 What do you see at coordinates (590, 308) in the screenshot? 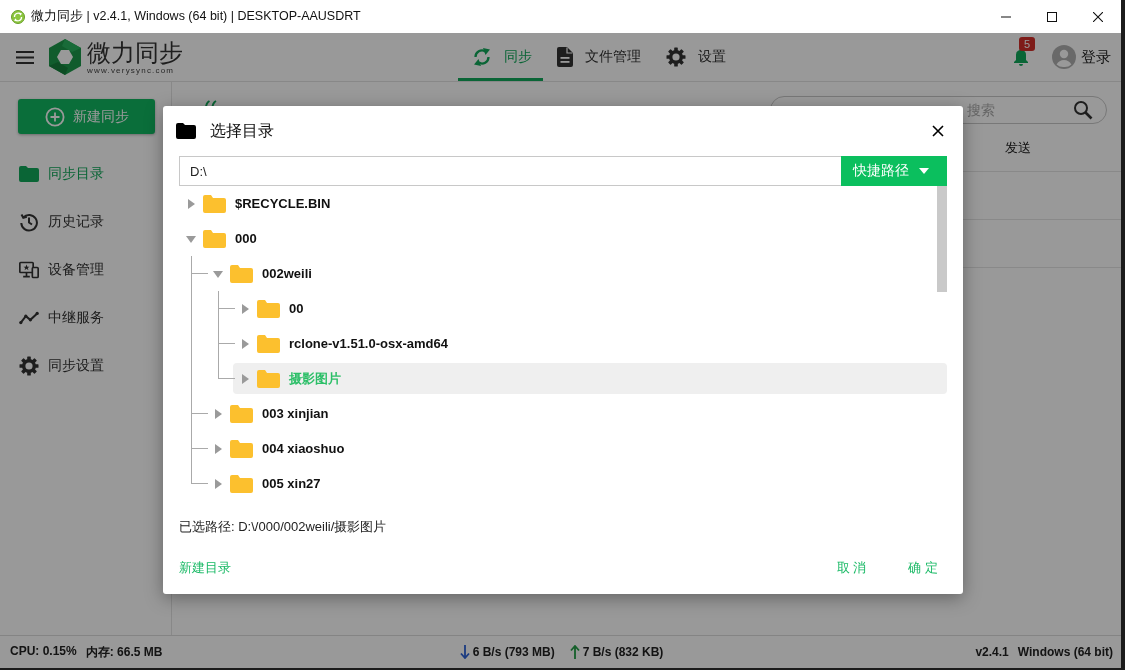
I see `folder-tree-item: 00` at bounding box center [590, 308].